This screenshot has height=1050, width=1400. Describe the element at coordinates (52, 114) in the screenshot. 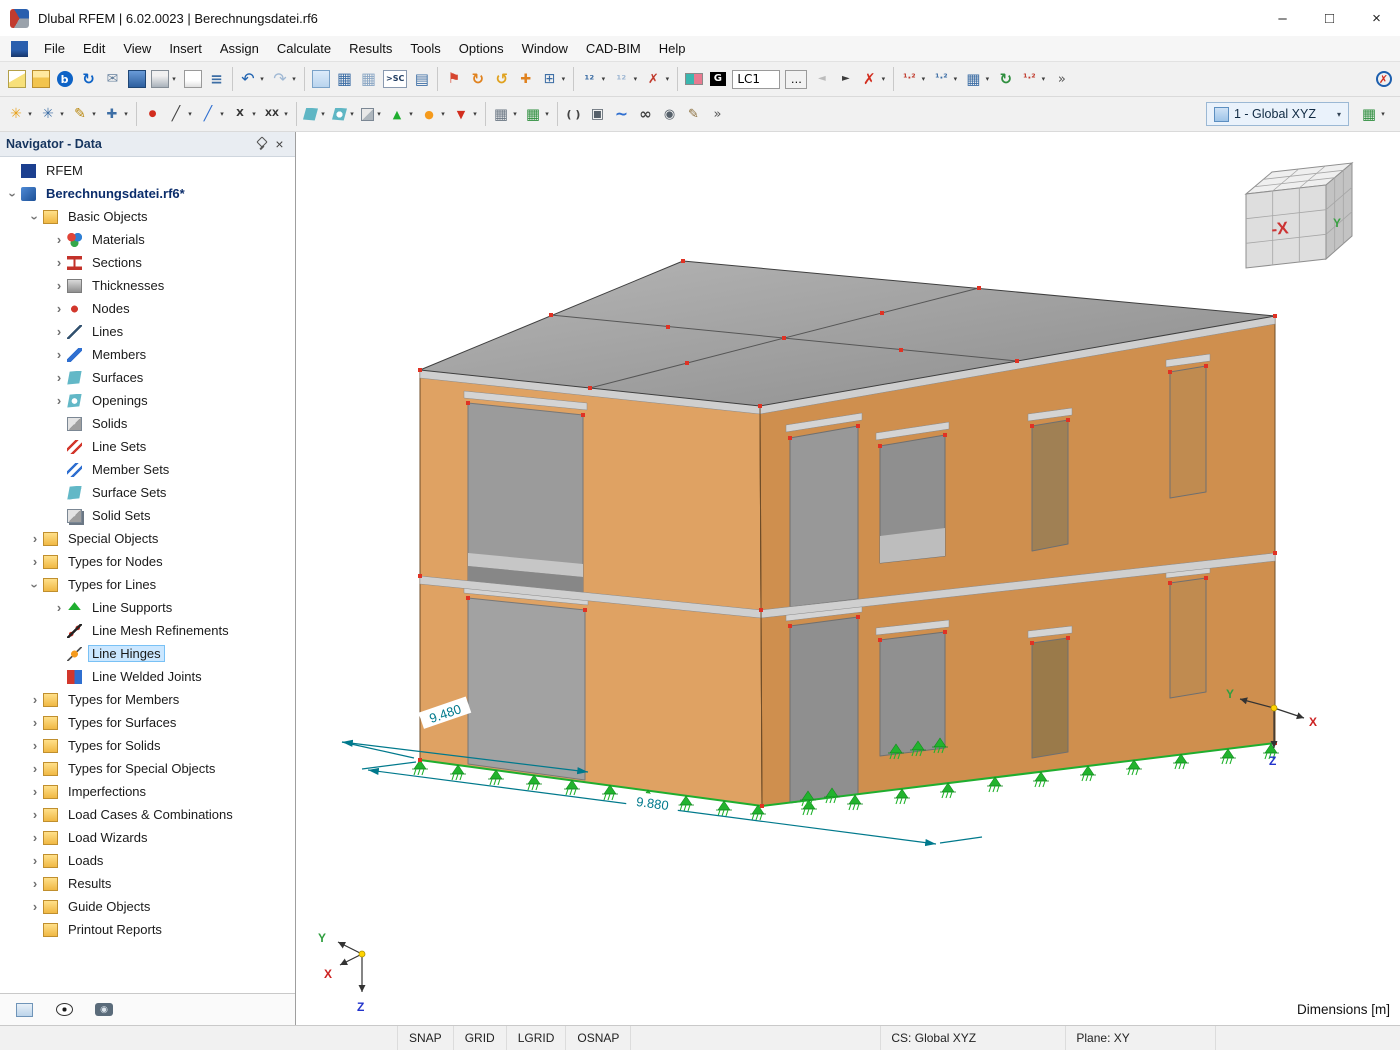

I see `select-special-button: ✳ ▾` at that location.